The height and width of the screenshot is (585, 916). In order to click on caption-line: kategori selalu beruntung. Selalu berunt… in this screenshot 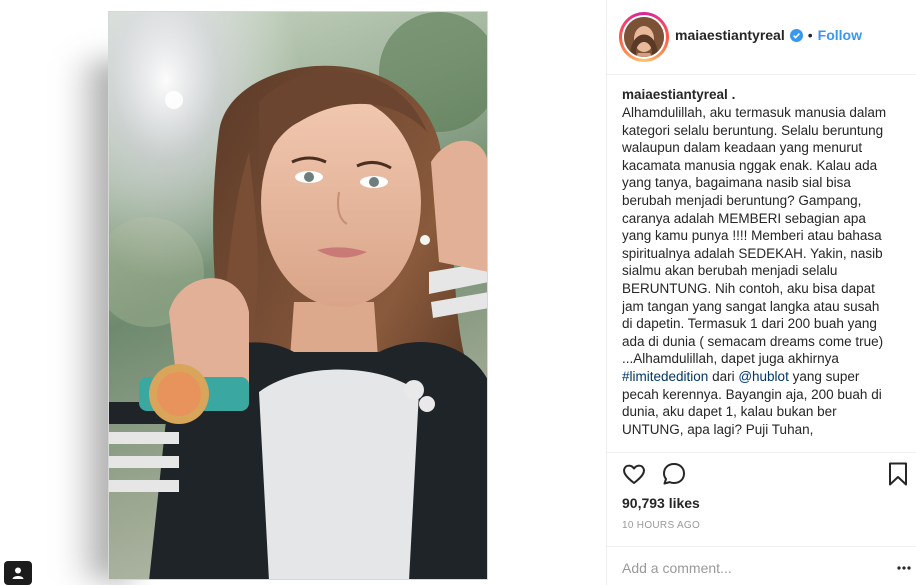, I will do `click(753, 130)`.